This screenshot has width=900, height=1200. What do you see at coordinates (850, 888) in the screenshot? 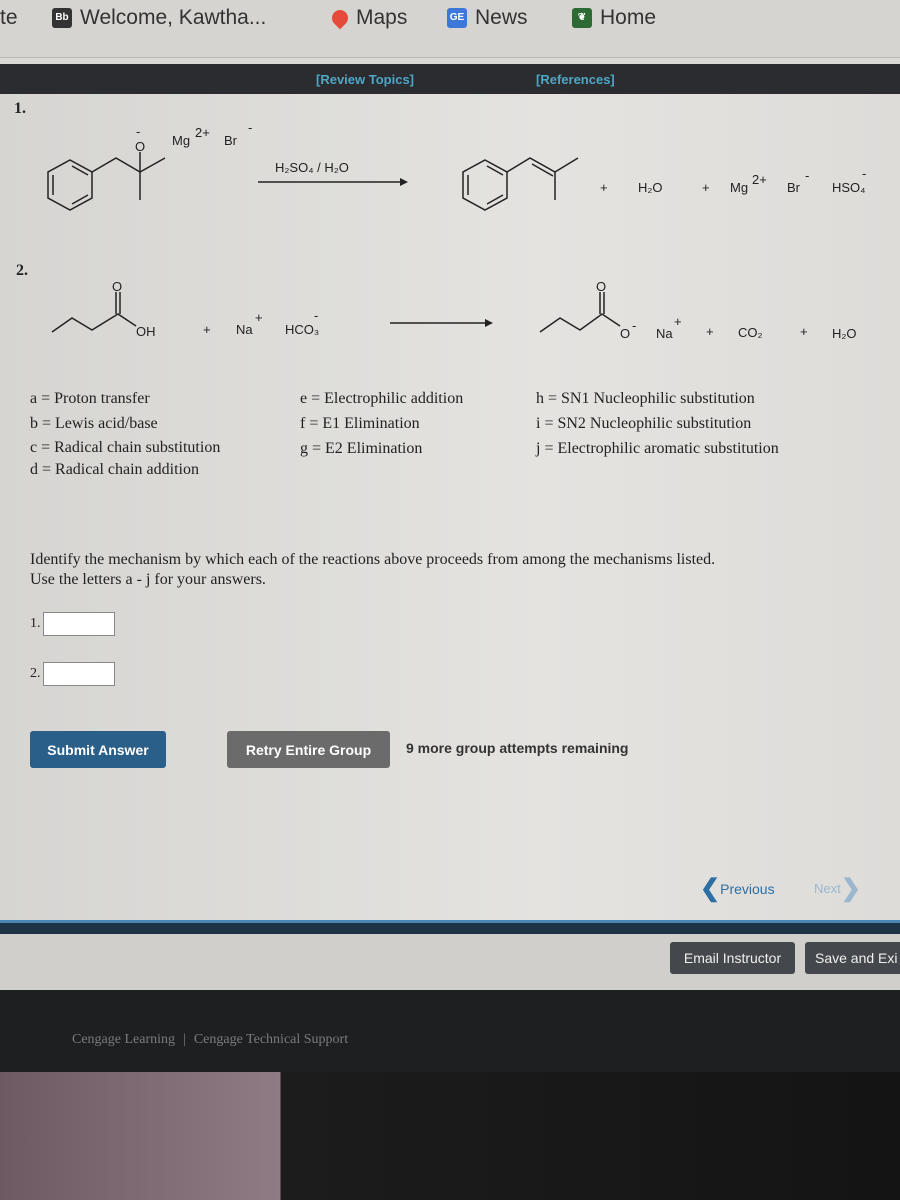
I see `chevron-right-icon: ❯` at bounding box center [850, 888].